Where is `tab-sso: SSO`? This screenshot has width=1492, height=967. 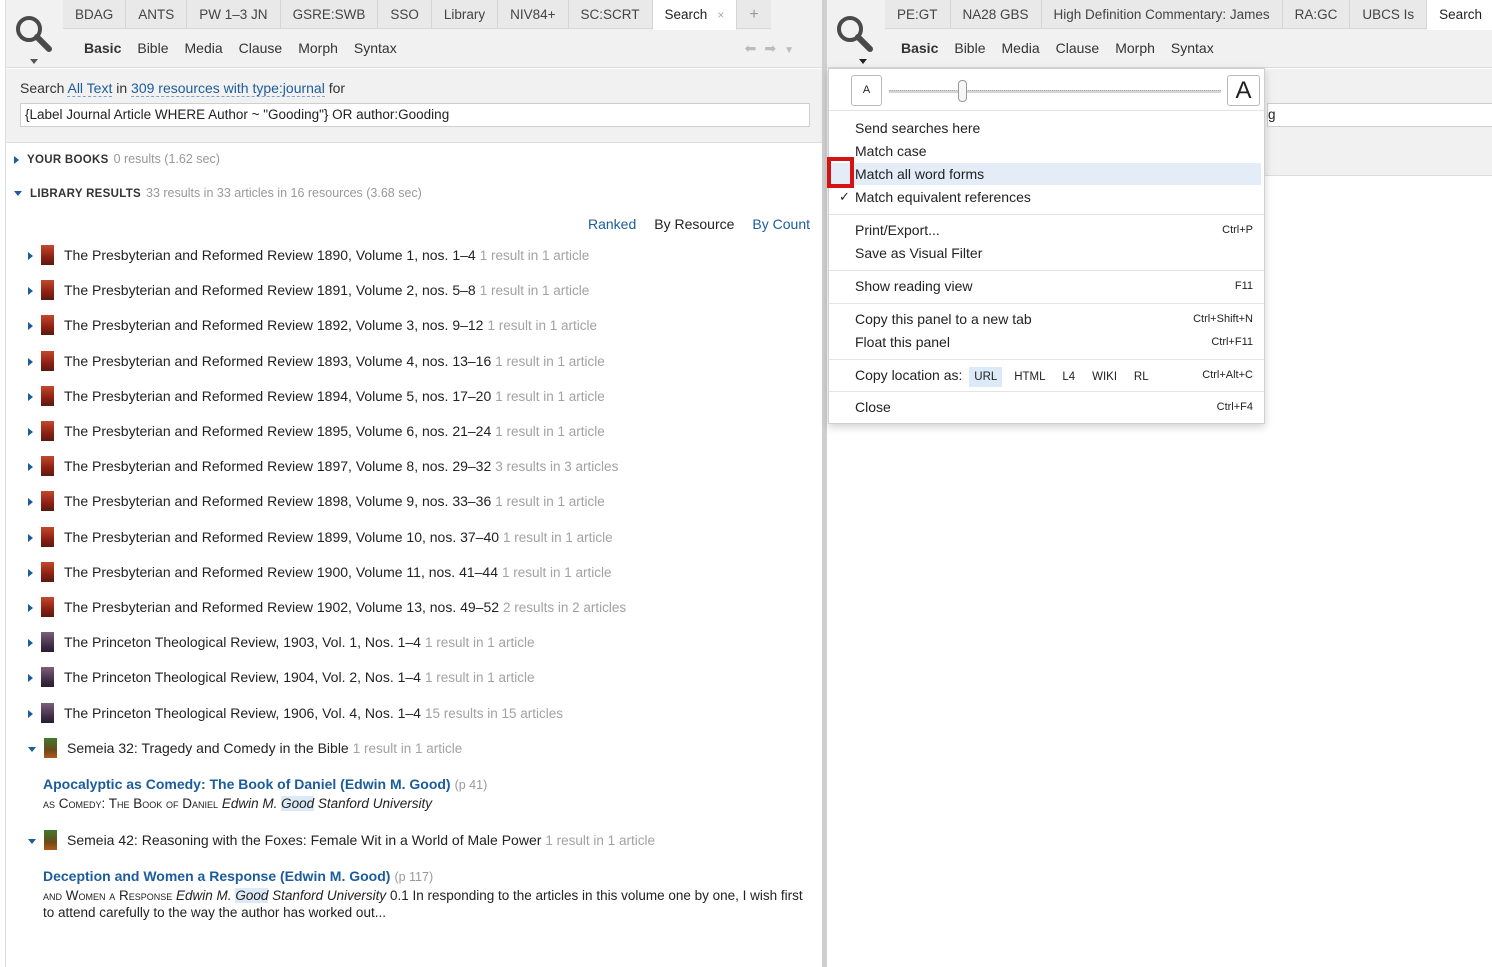
tab-sso: SSO is located at coordinates (405, 14).